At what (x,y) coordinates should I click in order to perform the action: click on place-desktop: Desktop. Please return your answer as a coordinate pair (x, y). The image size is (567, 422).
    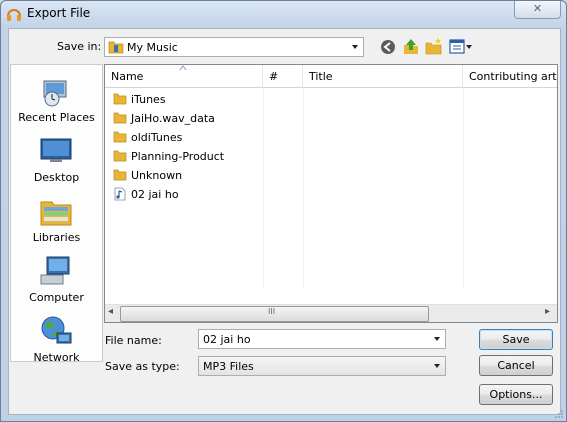
    Looking at the image, I should click on (56, 160).